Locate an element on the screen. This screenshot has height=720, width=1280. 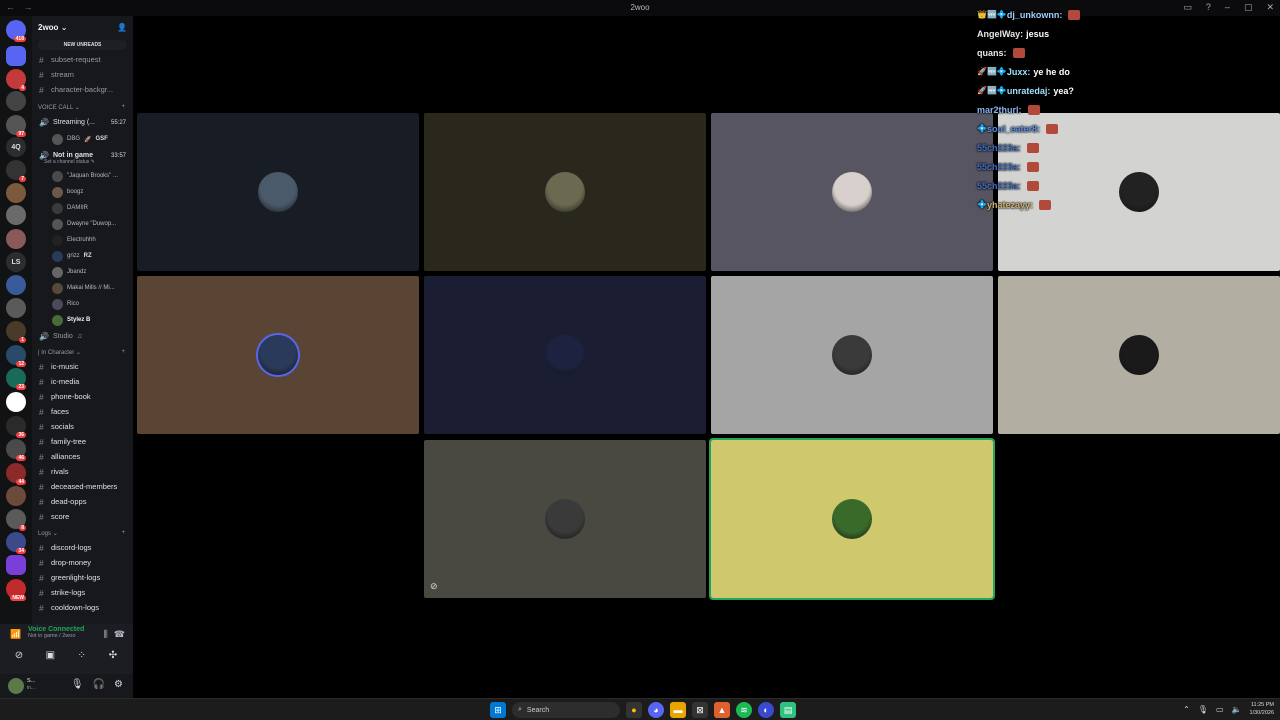
home-button: 418 is located at coordinates (16, 31).